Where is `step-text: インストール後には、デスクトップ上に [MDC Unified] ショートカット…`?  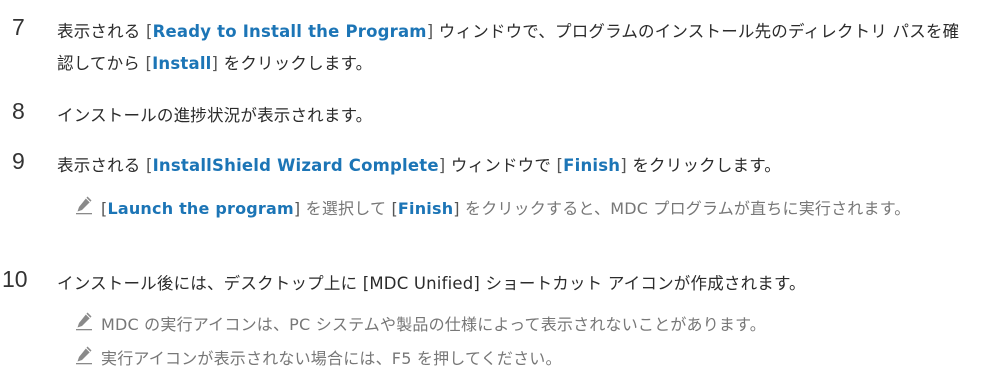
step-text: インストール後には、デスクトップ上に [MDC Unified] ショートカット… is located at coordinates (514, 284).